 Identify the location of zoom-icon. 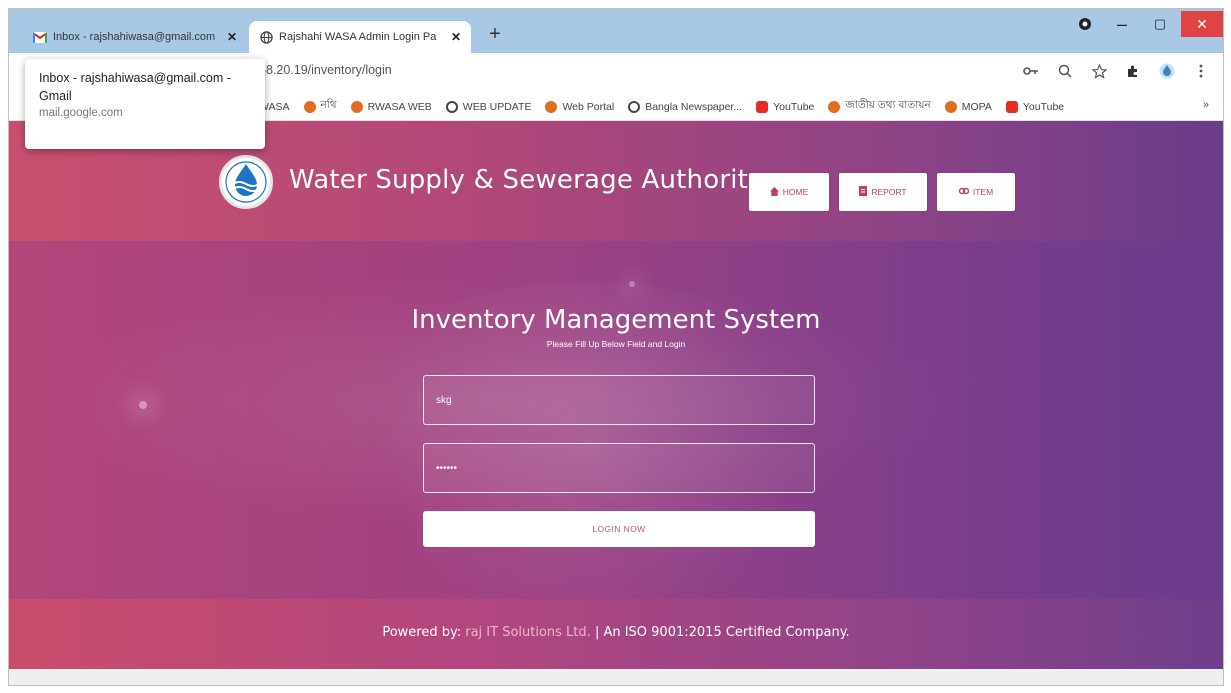
(1065, 71).